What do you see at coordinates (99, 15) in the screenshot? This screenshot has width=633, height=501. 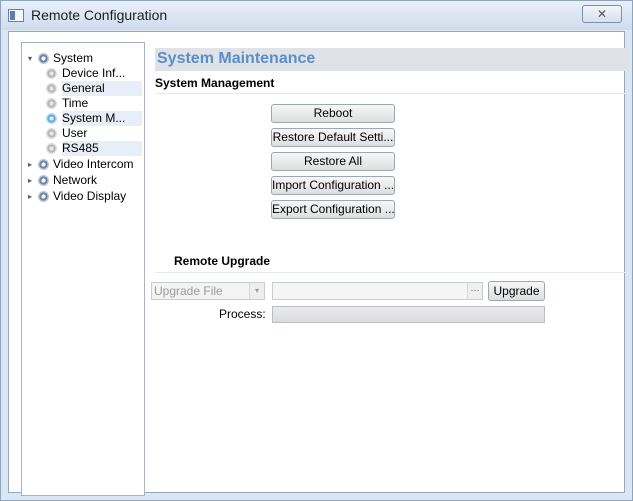 I see `window-title: Remote Configuration` at bounding box center [99, 15].